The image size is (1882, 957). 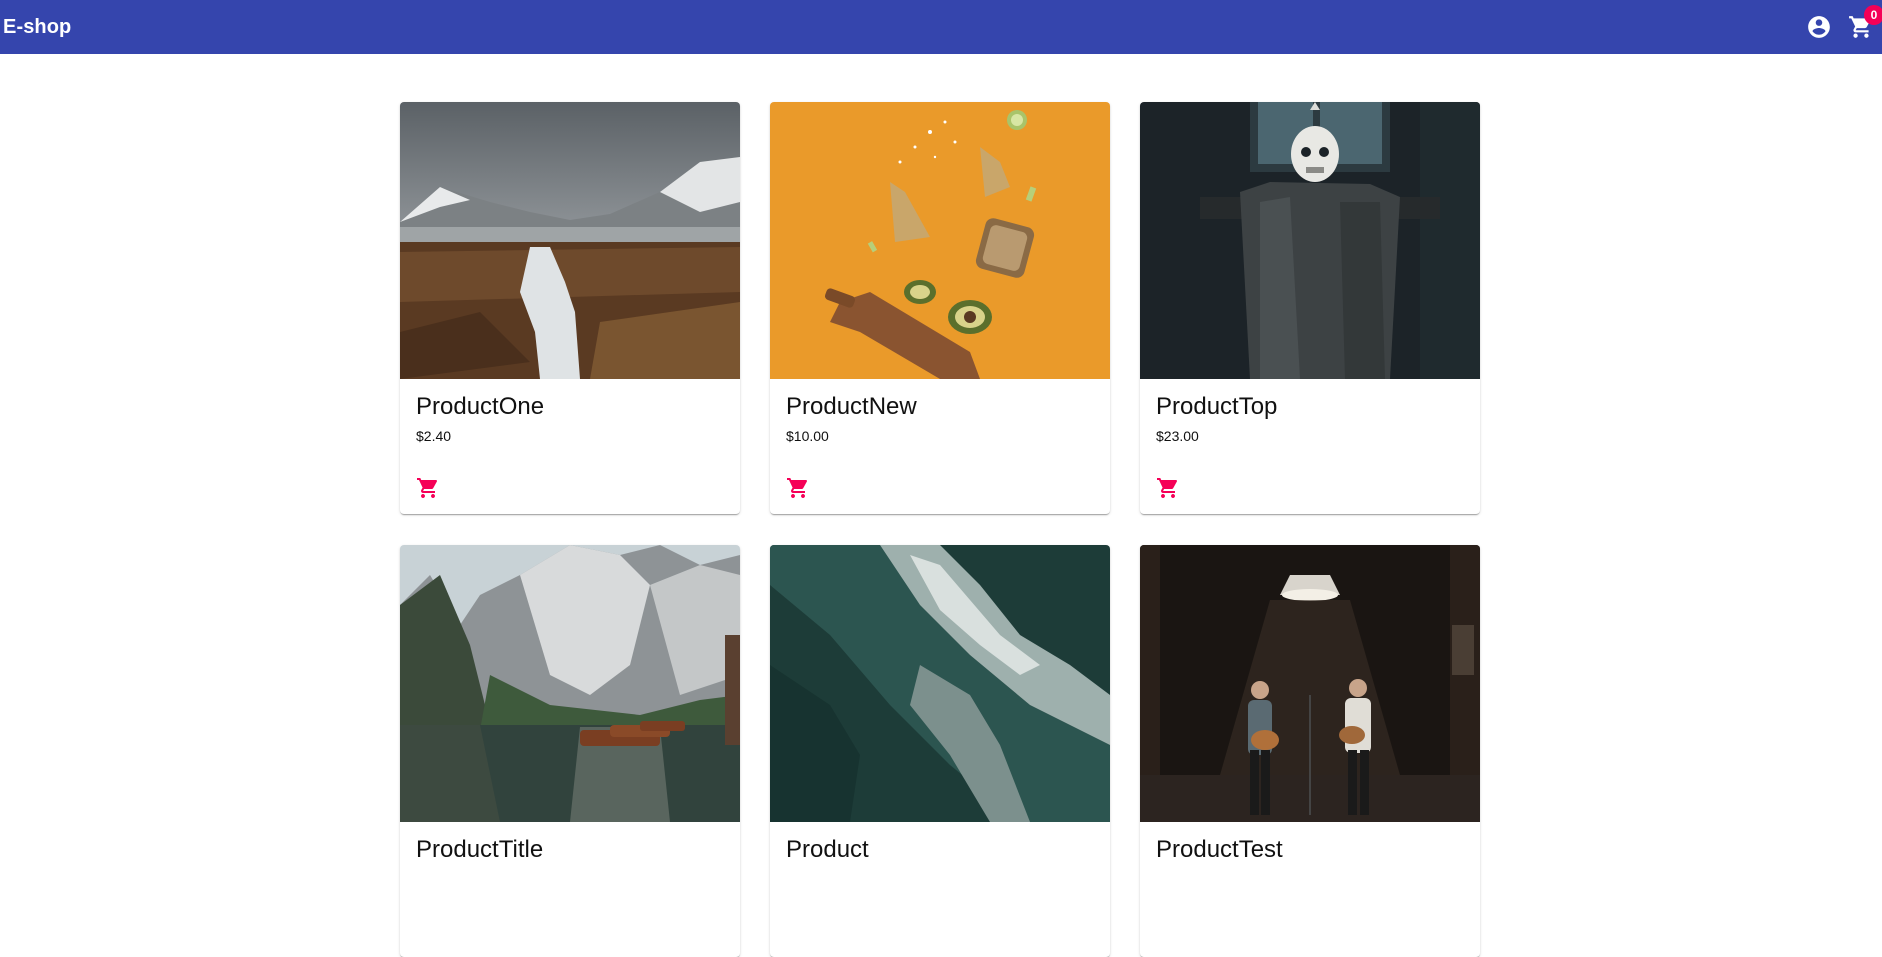 I want to click on account-circle-icon, so click(x=1819, y=27).